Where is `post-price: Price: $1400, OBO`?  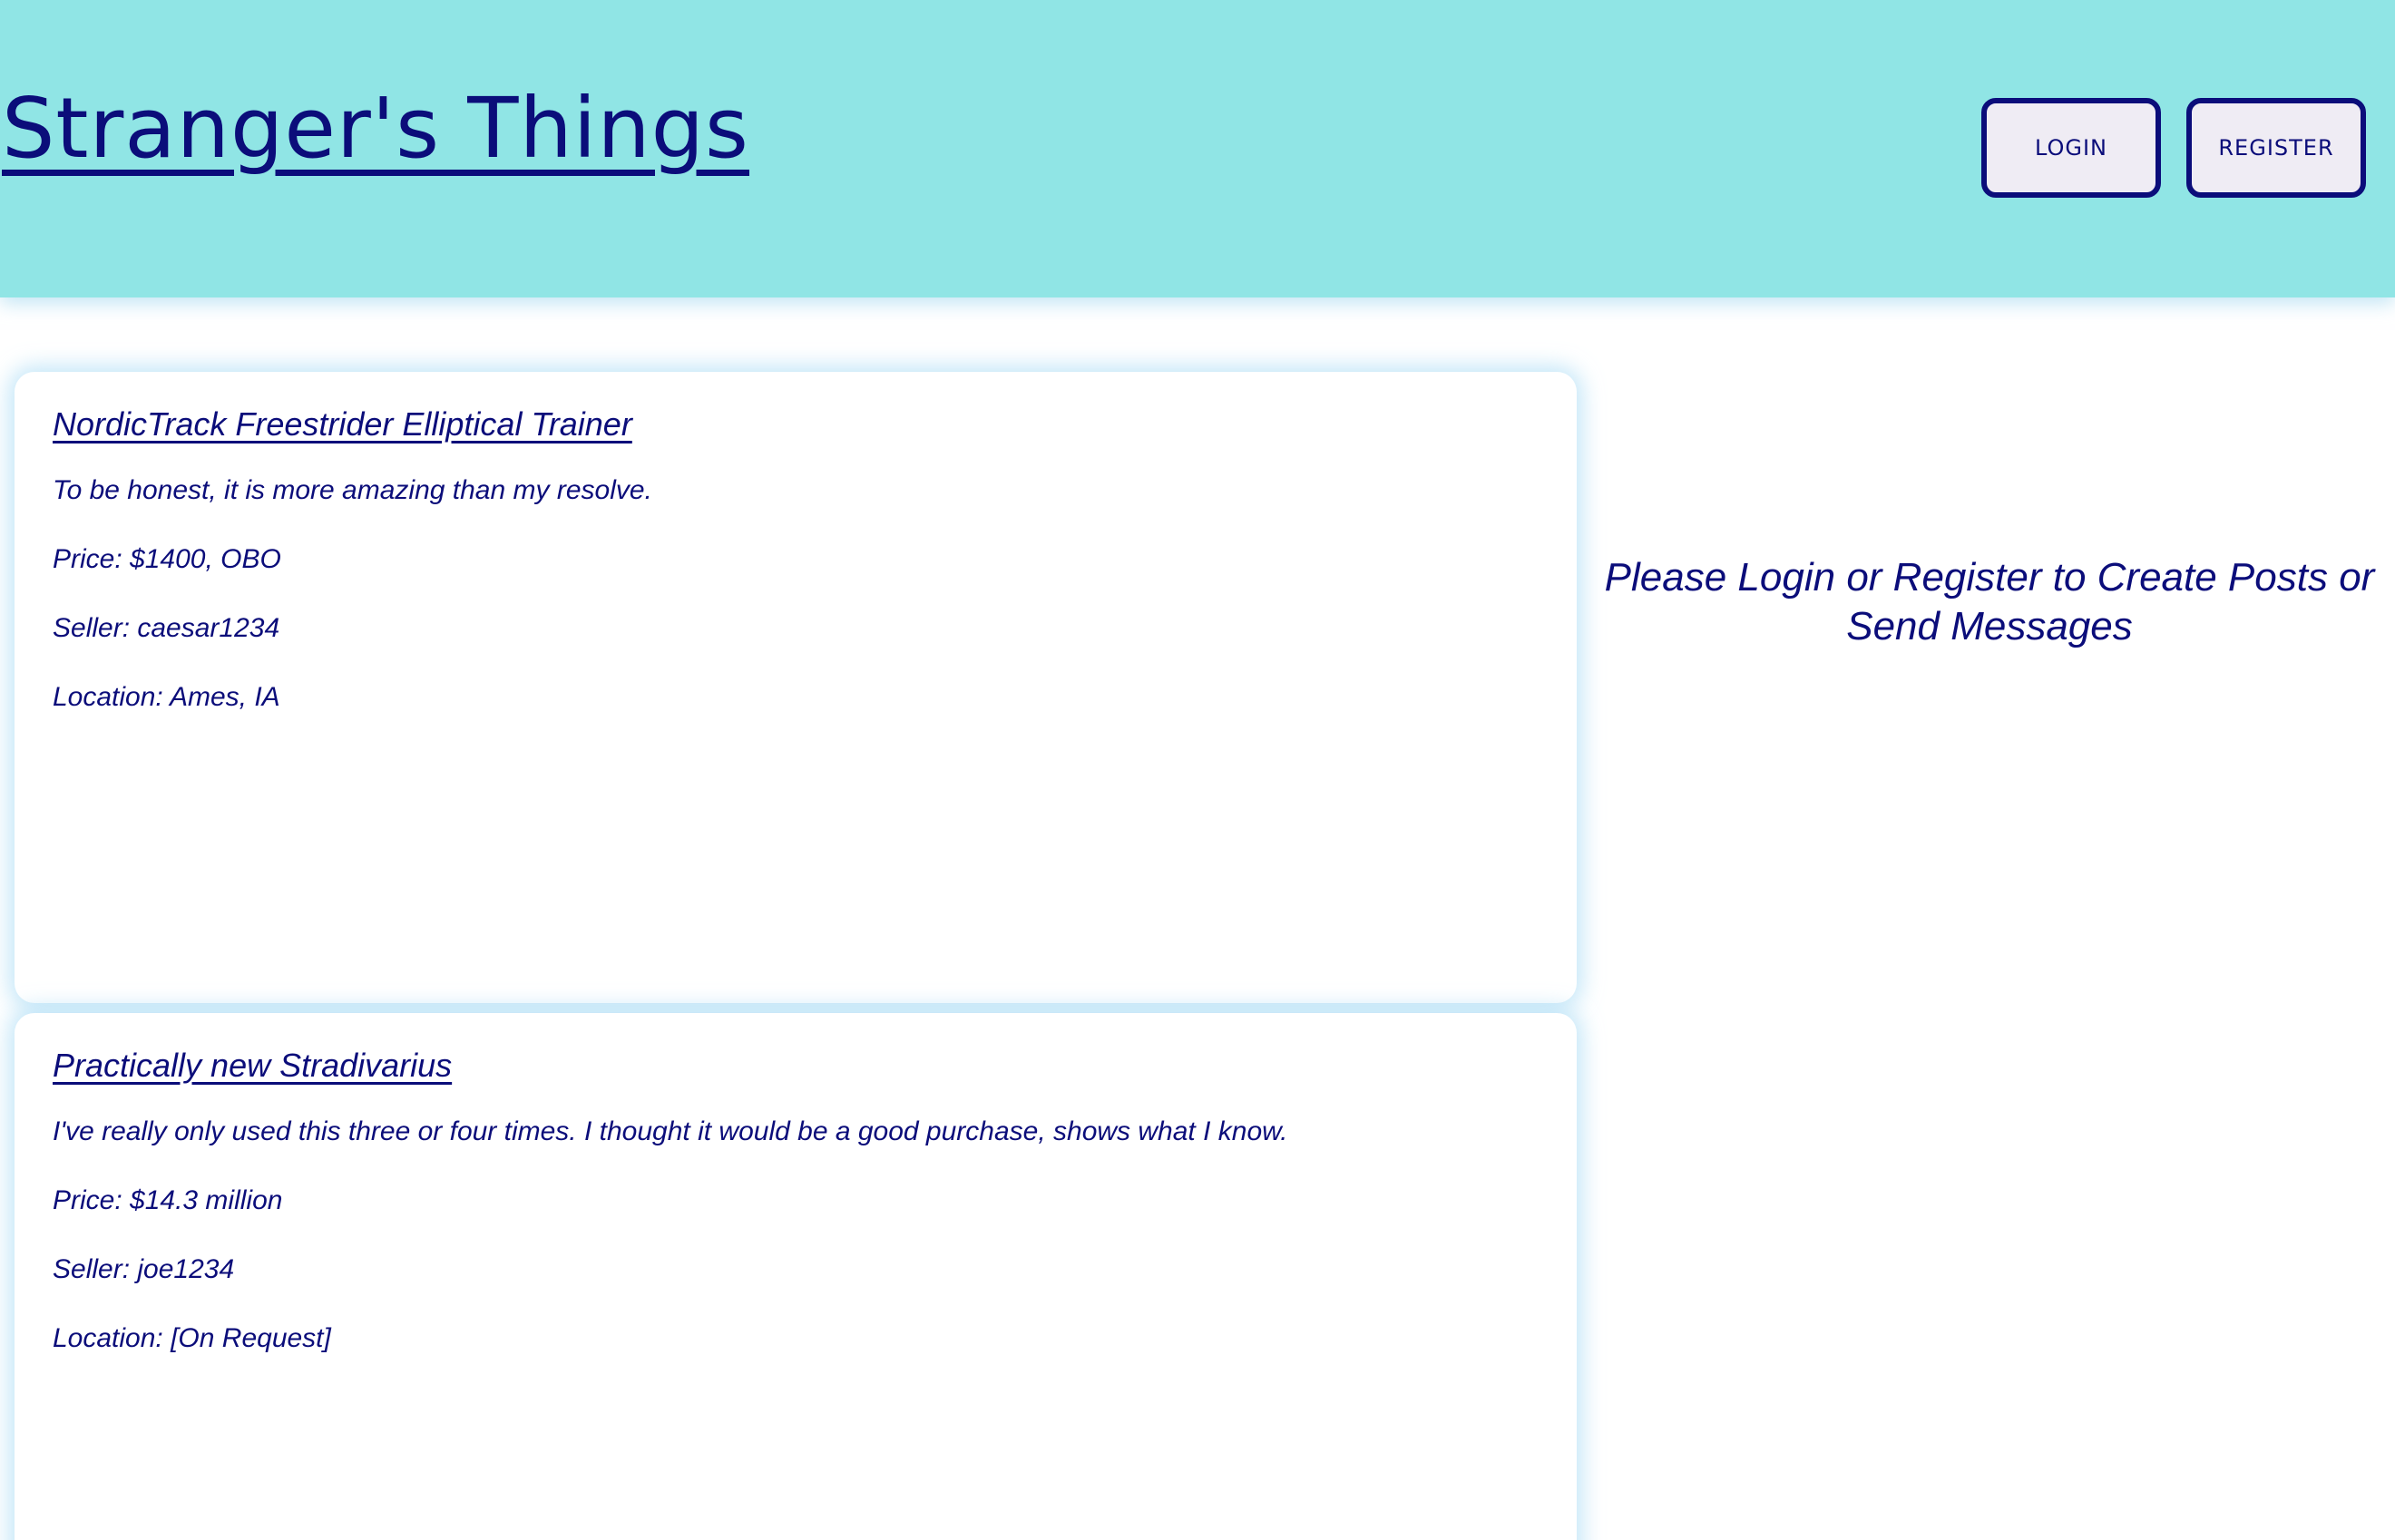 post-price: Price: $1400, OBO is located at coordinates (167, 559).